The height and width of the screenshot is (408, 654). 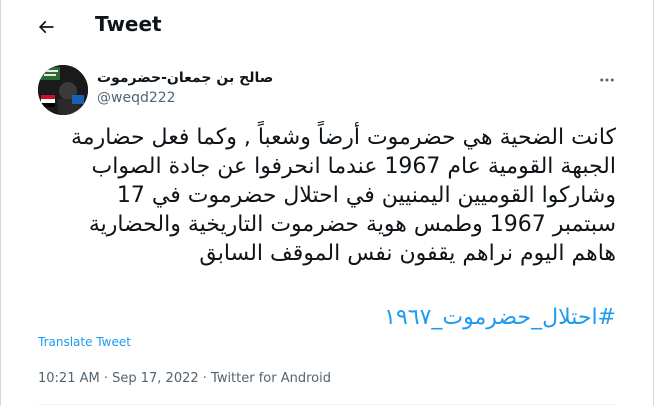 I want to click on avatar, so click(x=63, y=90).